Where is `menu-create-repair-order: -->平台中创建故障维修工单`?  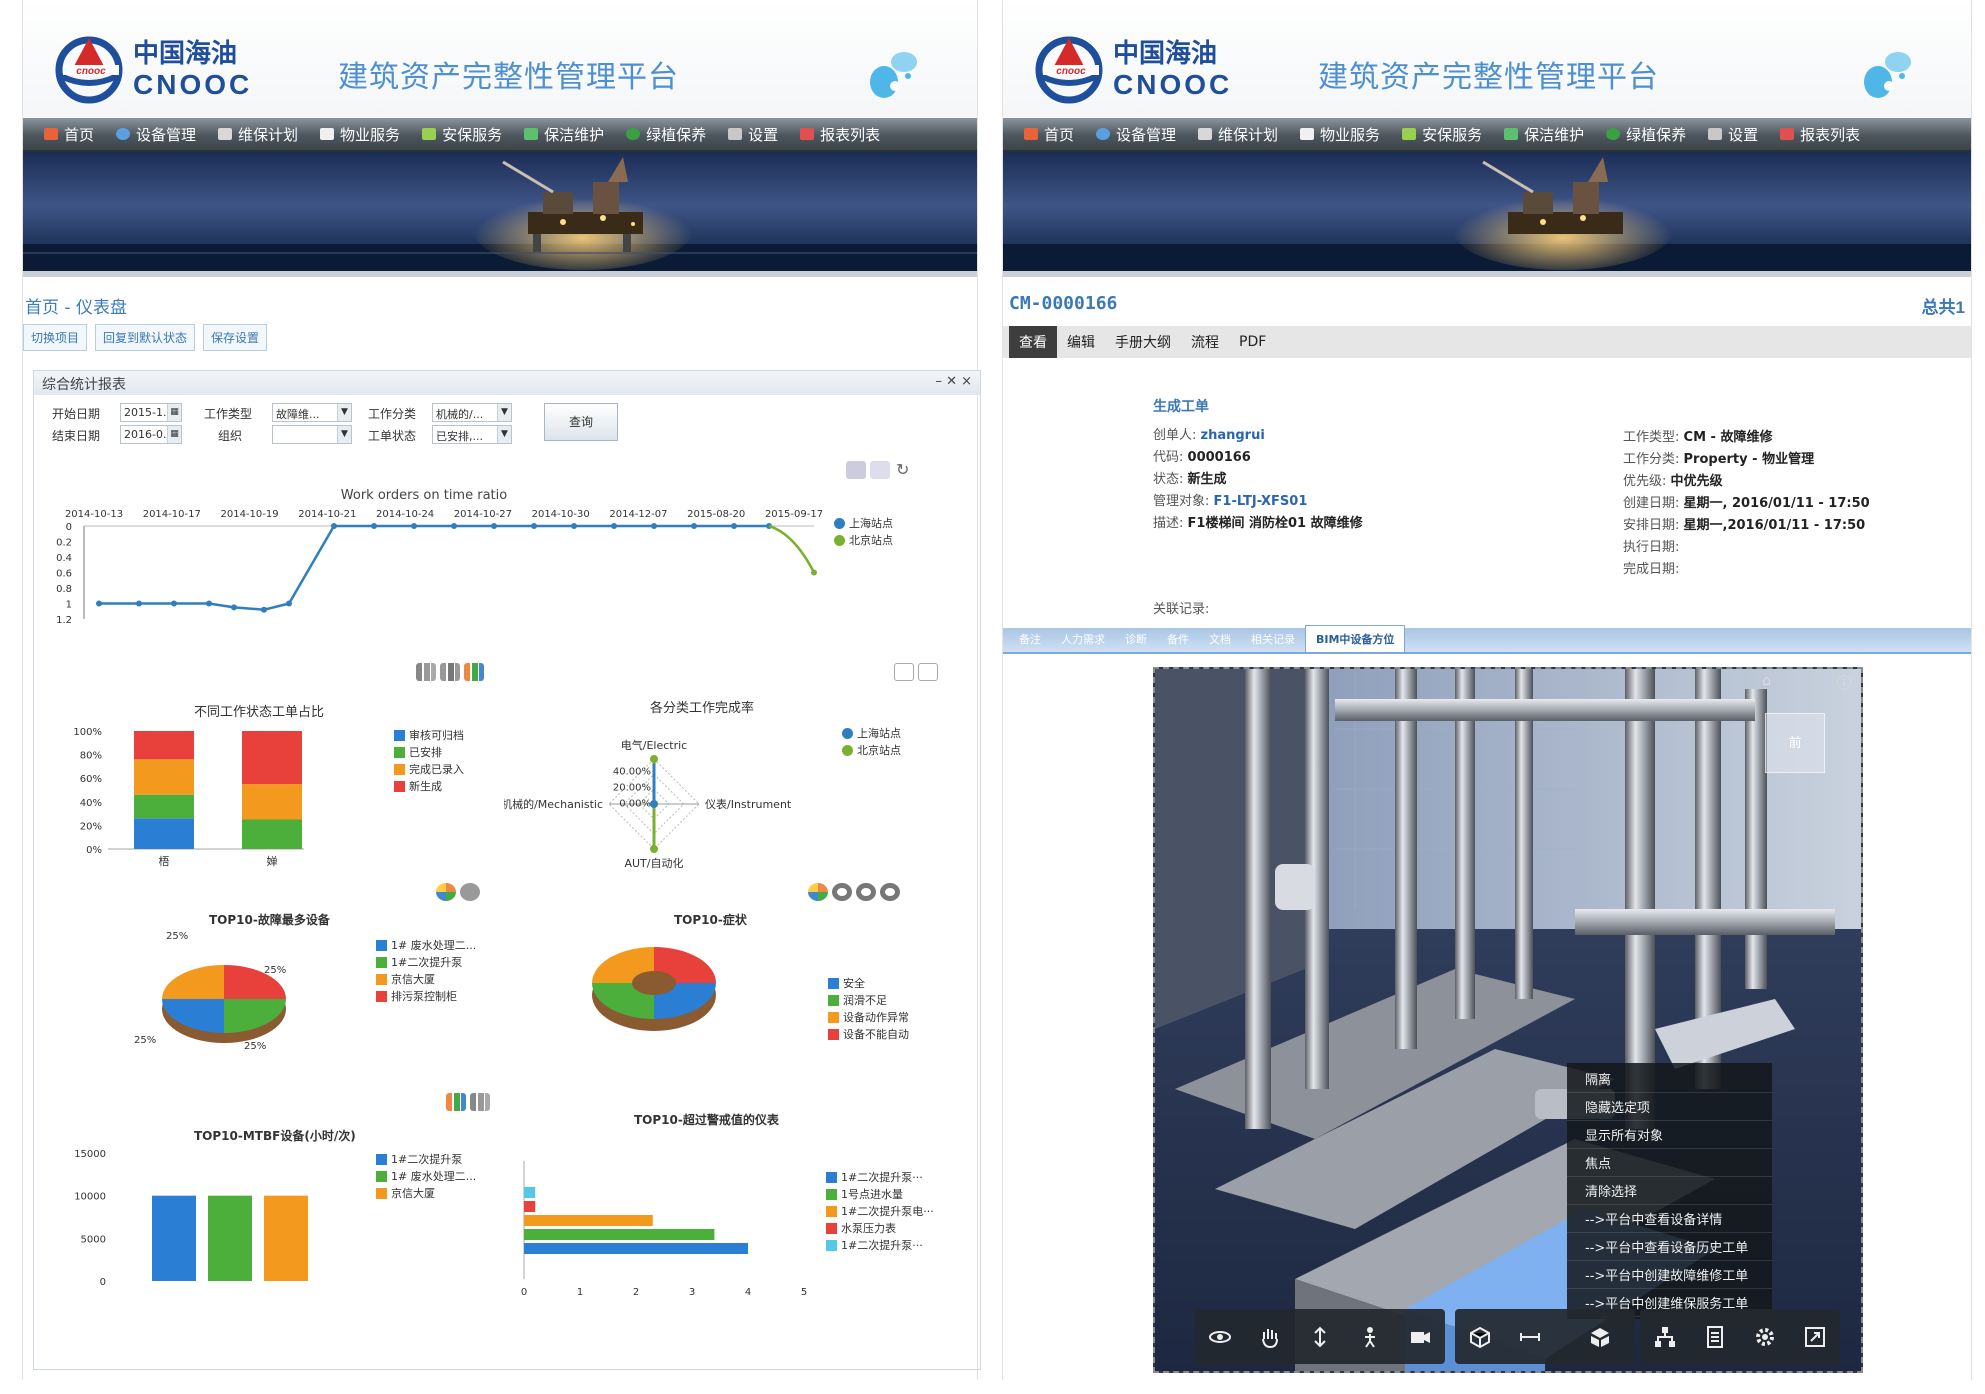 menu-create-repair-order: -->平台中创建故障维修工单 is located at coordinates (1669, 1275).